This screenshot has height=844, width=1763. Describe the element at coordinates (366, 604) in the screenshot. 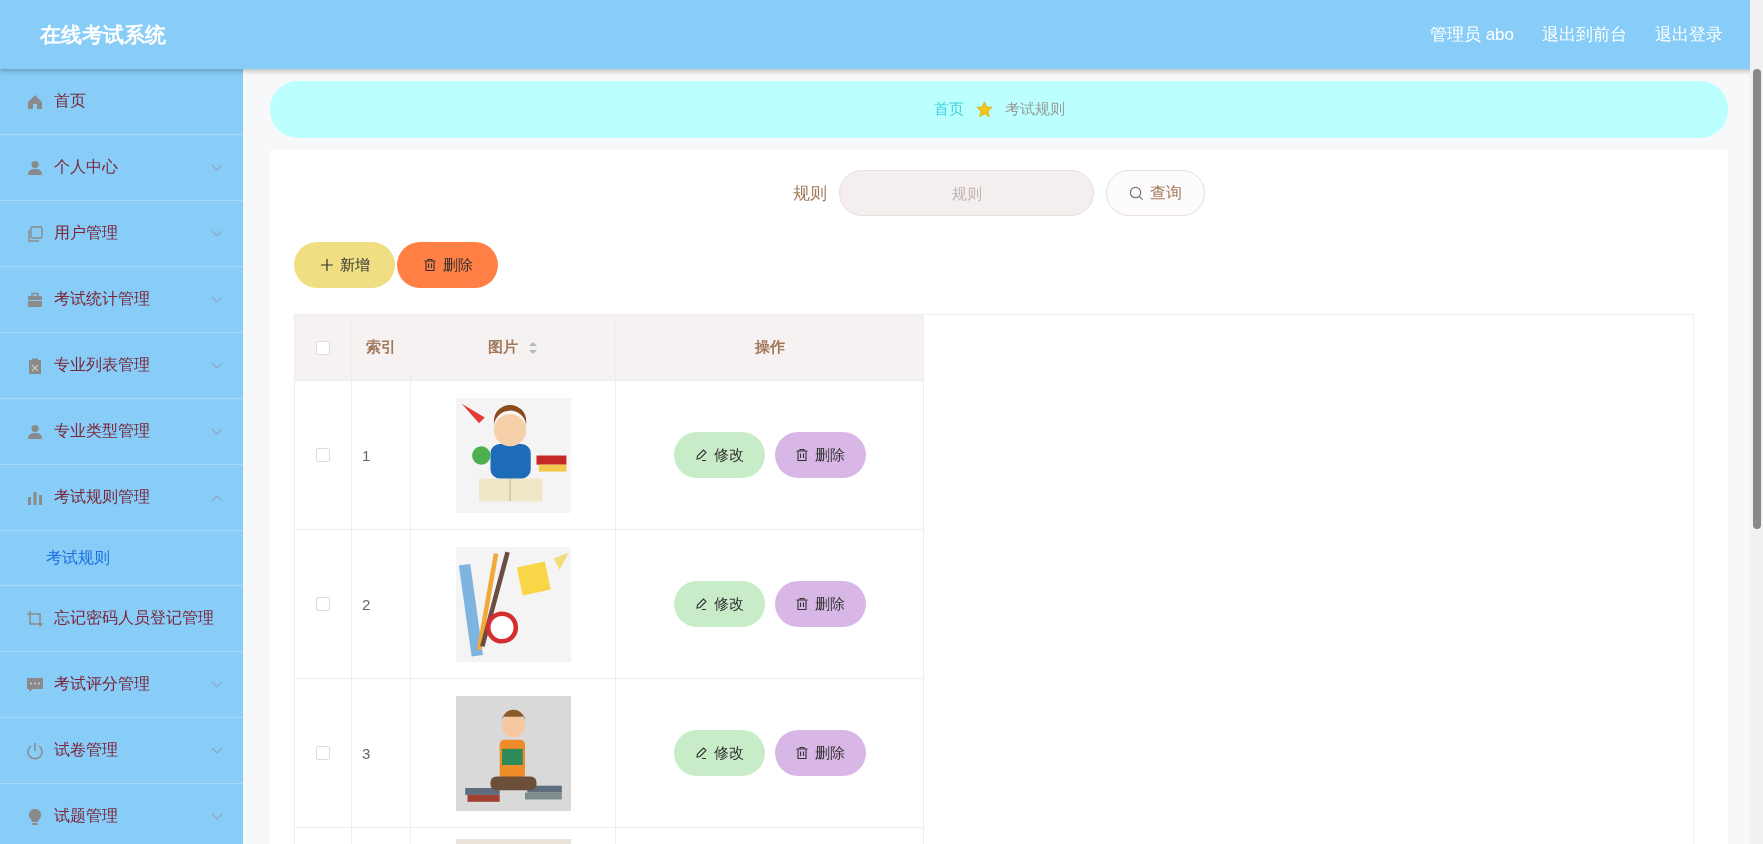

I see `index-text: 2` at that location.